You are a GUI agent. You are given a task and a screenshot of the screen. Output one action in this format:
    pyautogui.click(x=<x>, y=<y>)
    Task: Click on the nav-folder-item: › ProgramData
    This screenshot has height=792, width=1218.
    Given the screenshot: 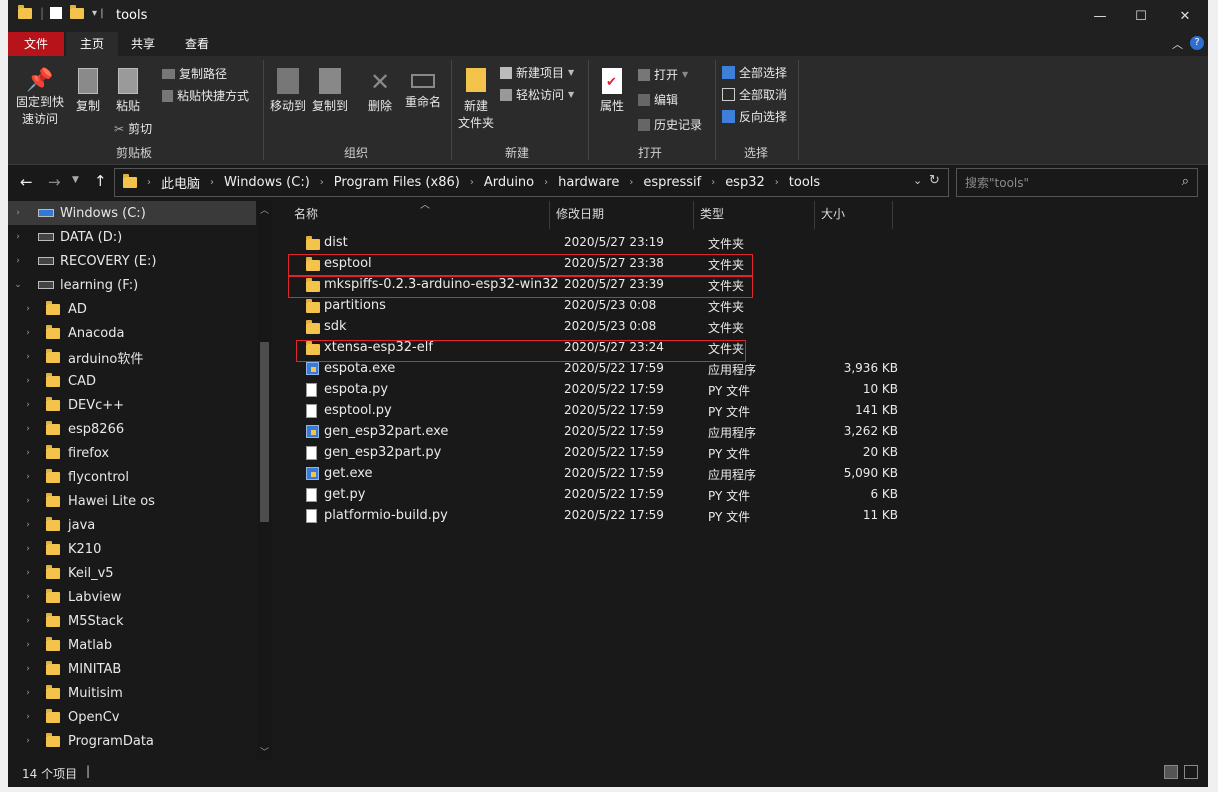 What is the action you would take?
    pyautogui.click(x=132, y=741)
    